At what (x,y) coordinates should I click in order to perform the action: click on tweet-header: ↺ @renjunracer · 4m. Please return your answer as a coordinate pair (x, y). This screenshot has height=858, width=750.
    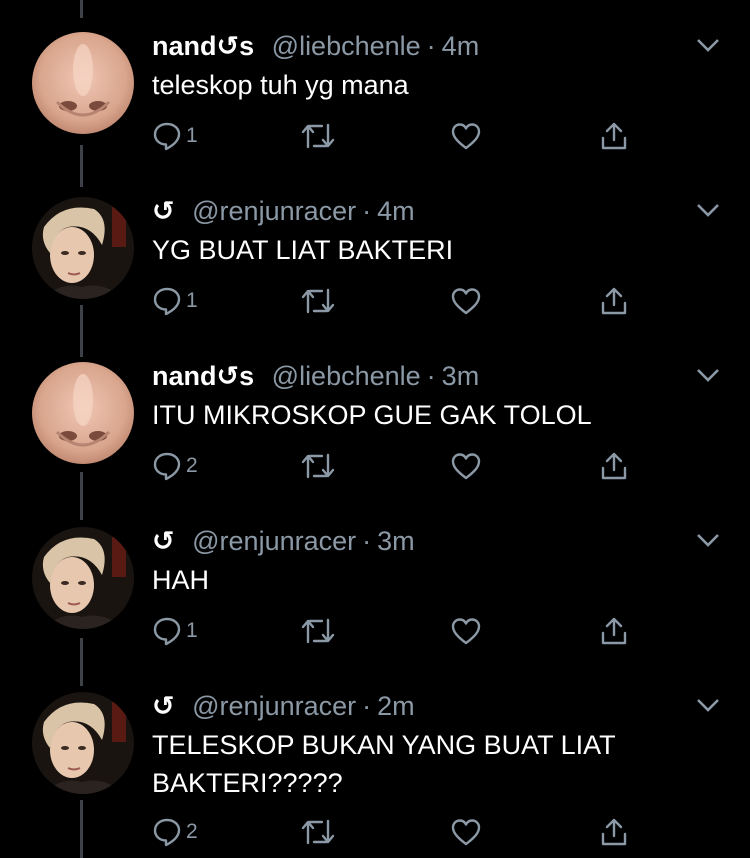
    Looking at the image, I should click on (283, 211).